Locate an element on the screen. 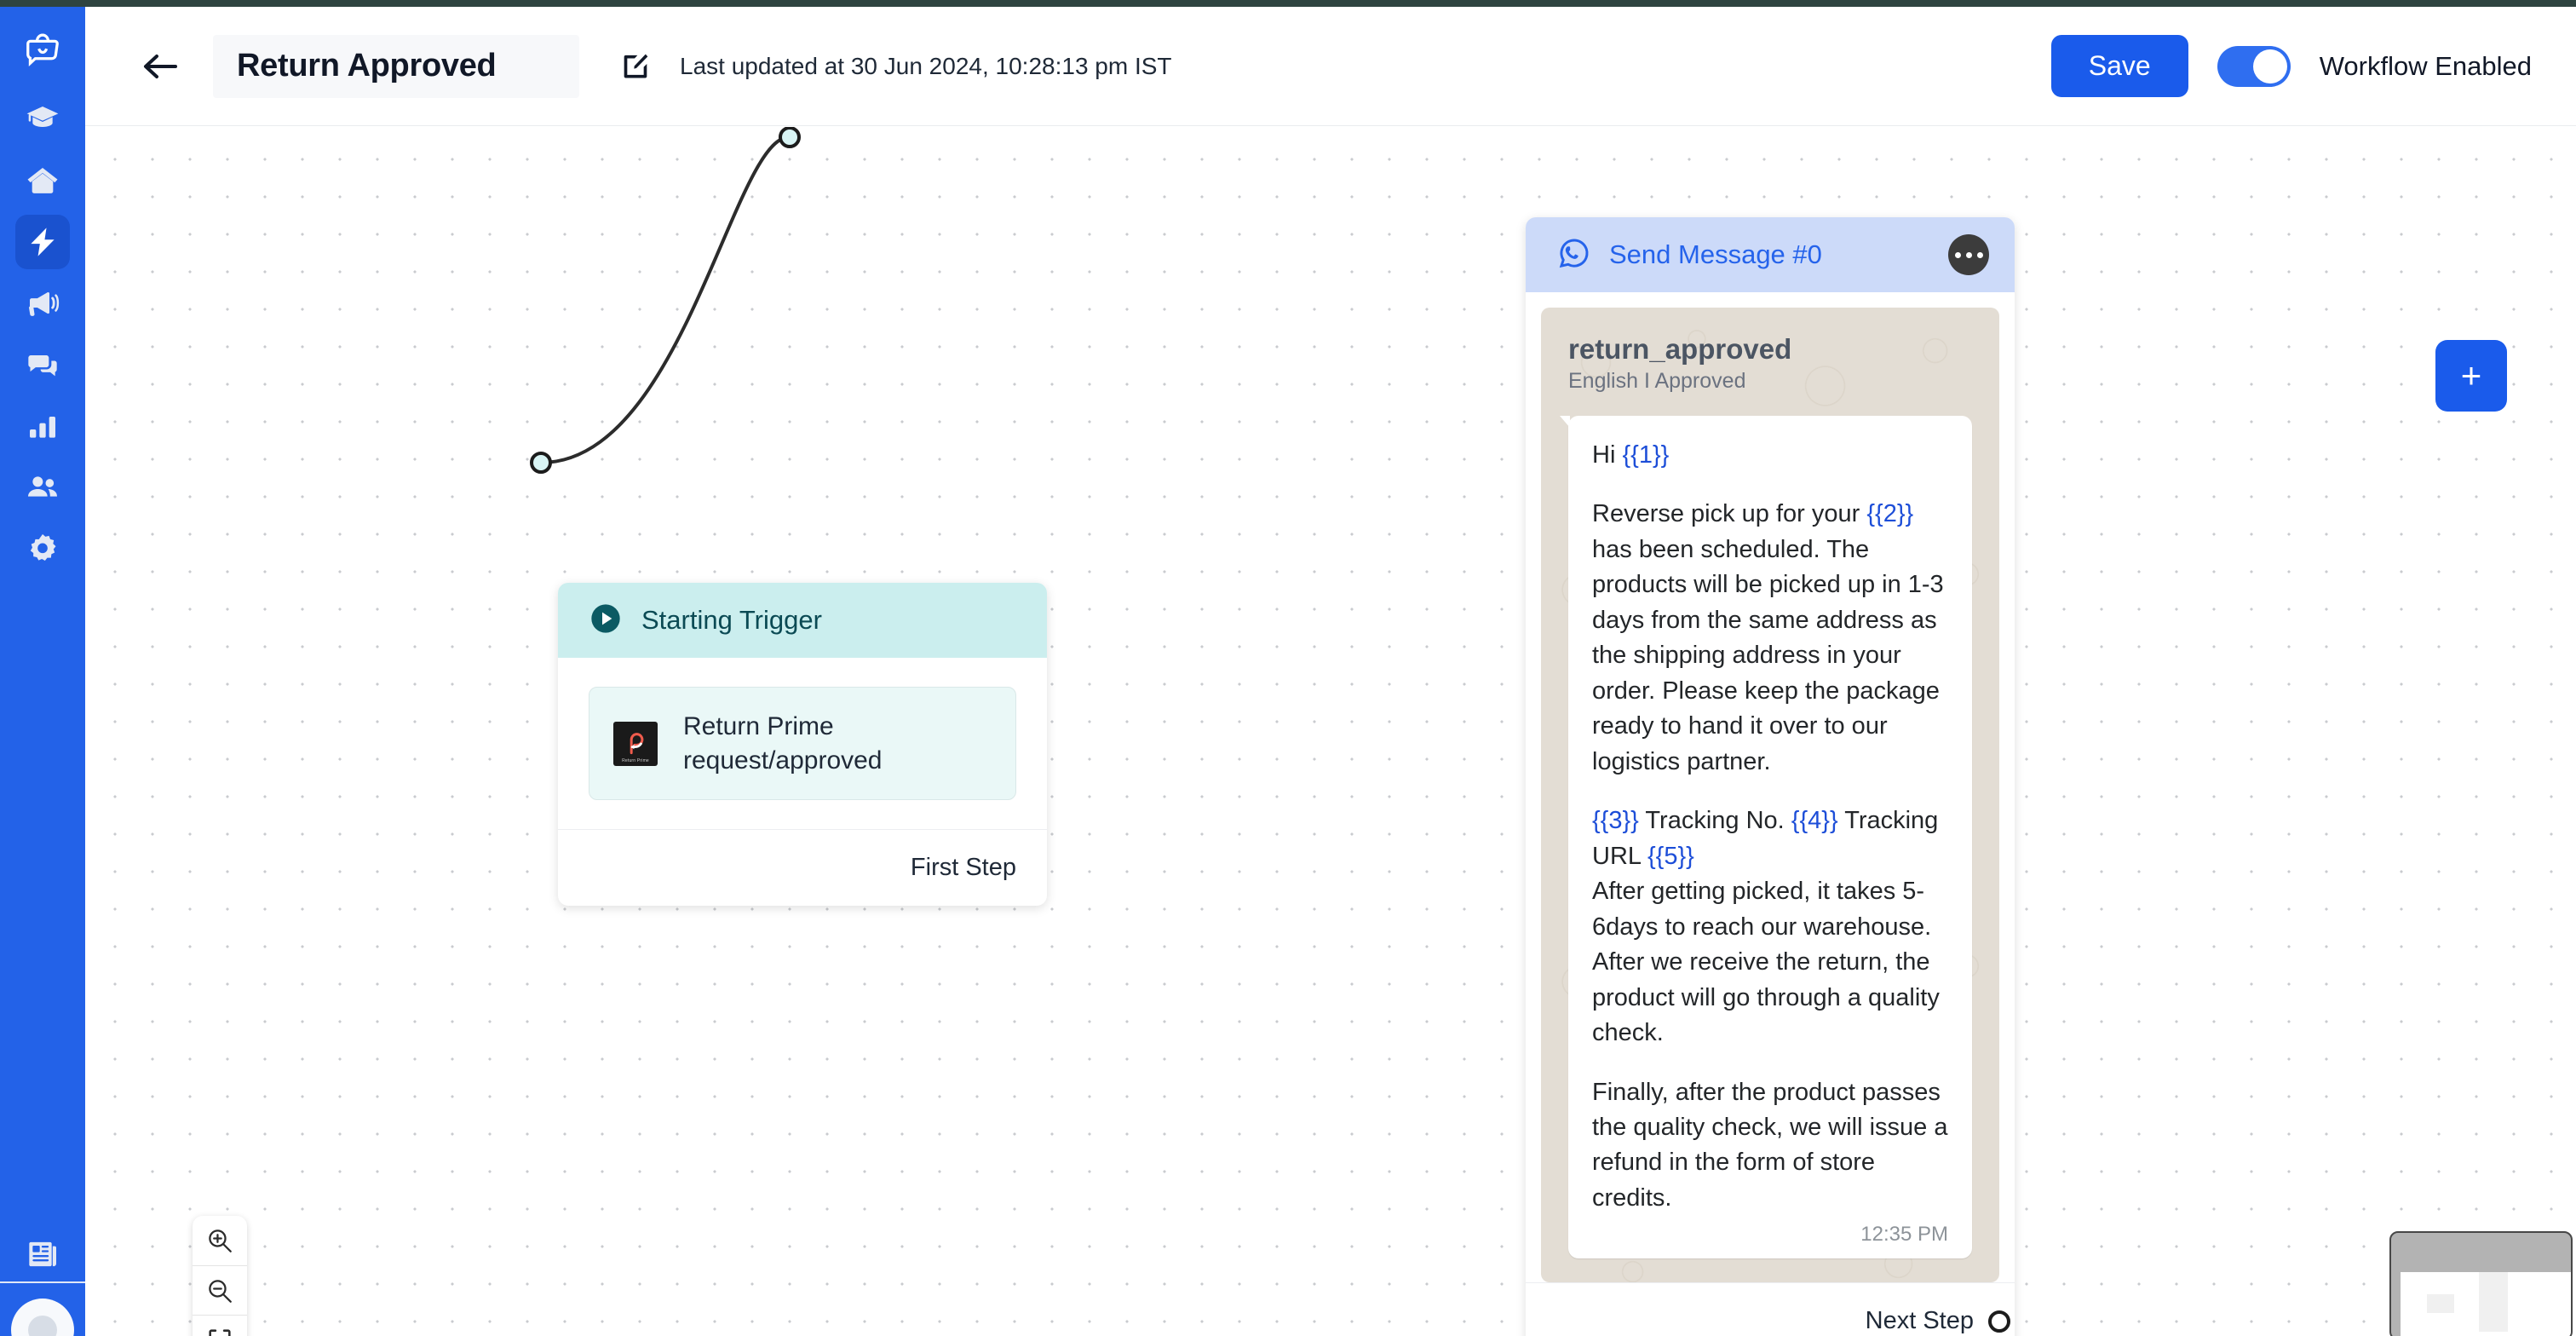 The width and height of the screenshot is (2576, 1336). trigger-node-header: Starting Trigger is located at coordinates (803, 620).